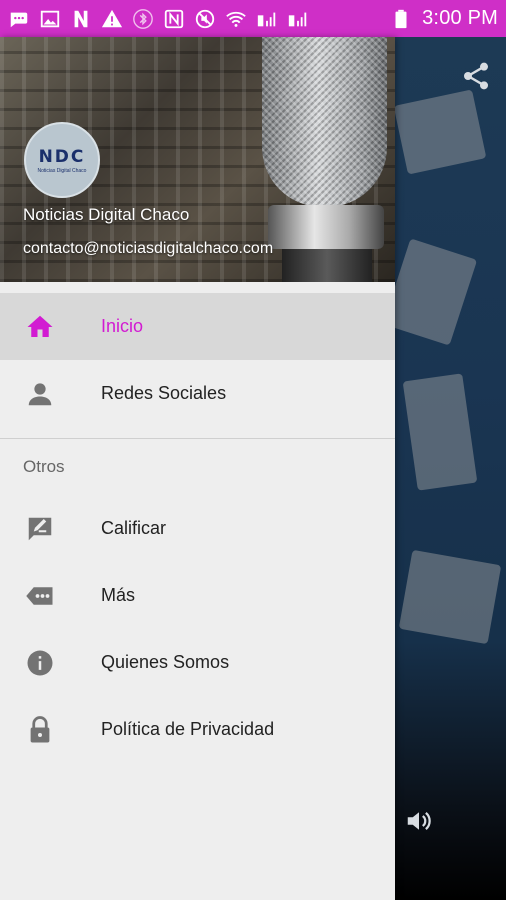 This screenshot has width=506, height=900. Describe the element at coordinates (19, 19) in the screenshot. I see `message-icon` at that location.